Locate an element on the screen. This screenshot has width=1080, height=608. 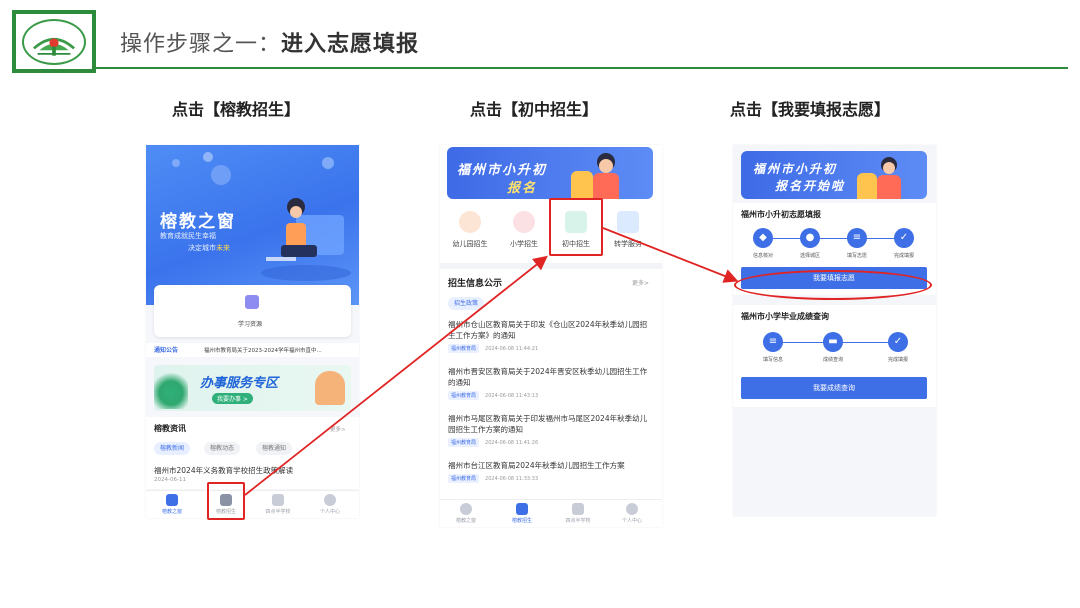
kindergarten-icon is located at coordinates (470, 222).